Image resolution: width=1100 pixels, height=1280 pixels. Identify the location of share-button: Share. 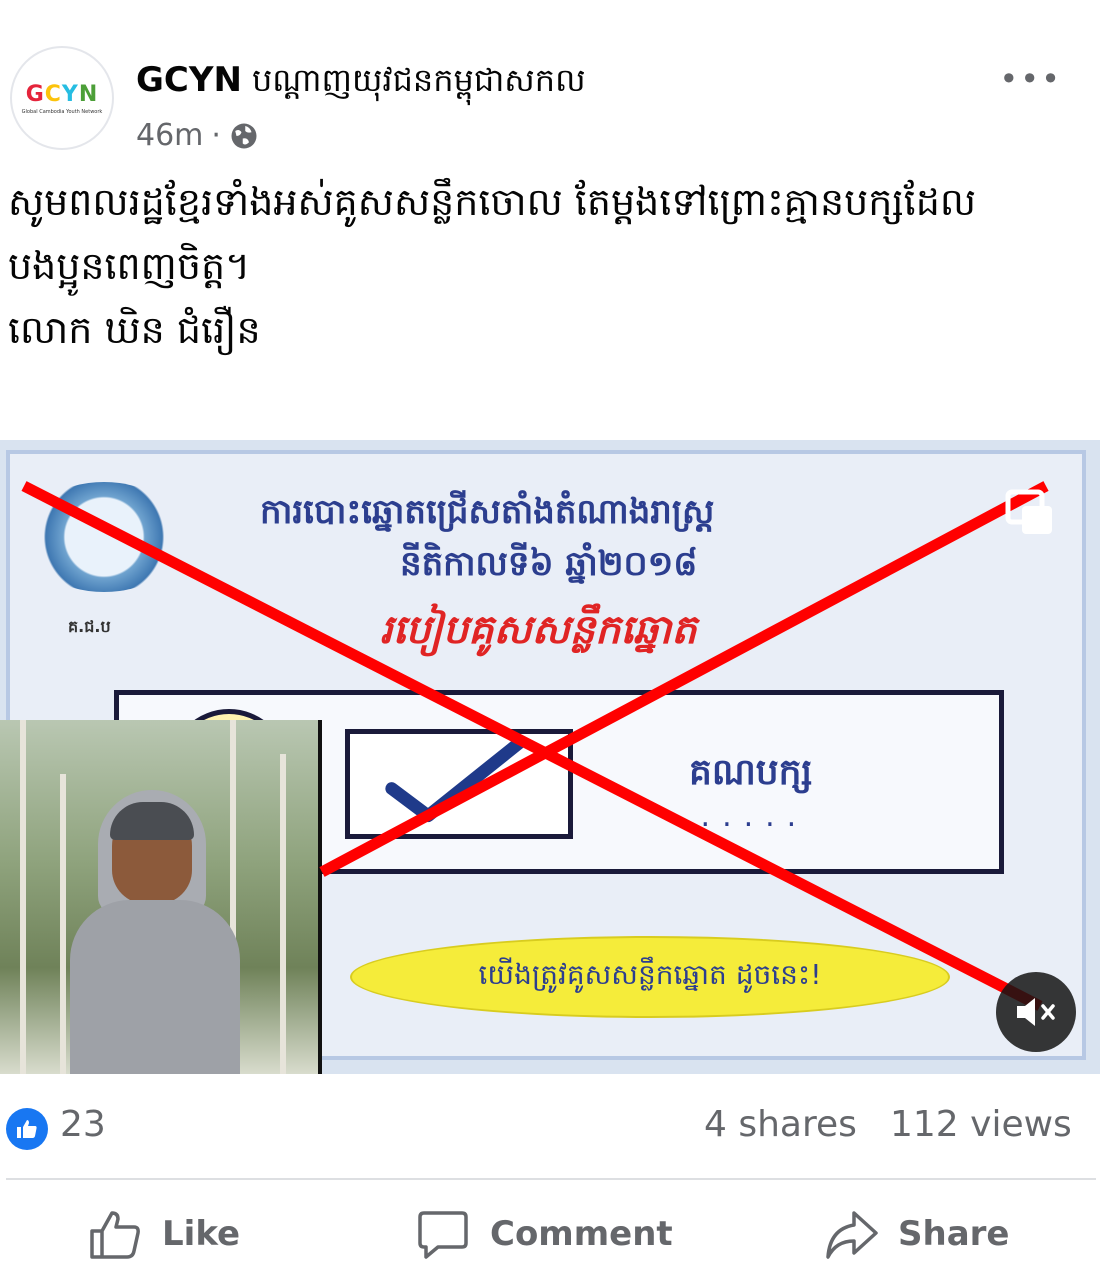
(916, 1234).